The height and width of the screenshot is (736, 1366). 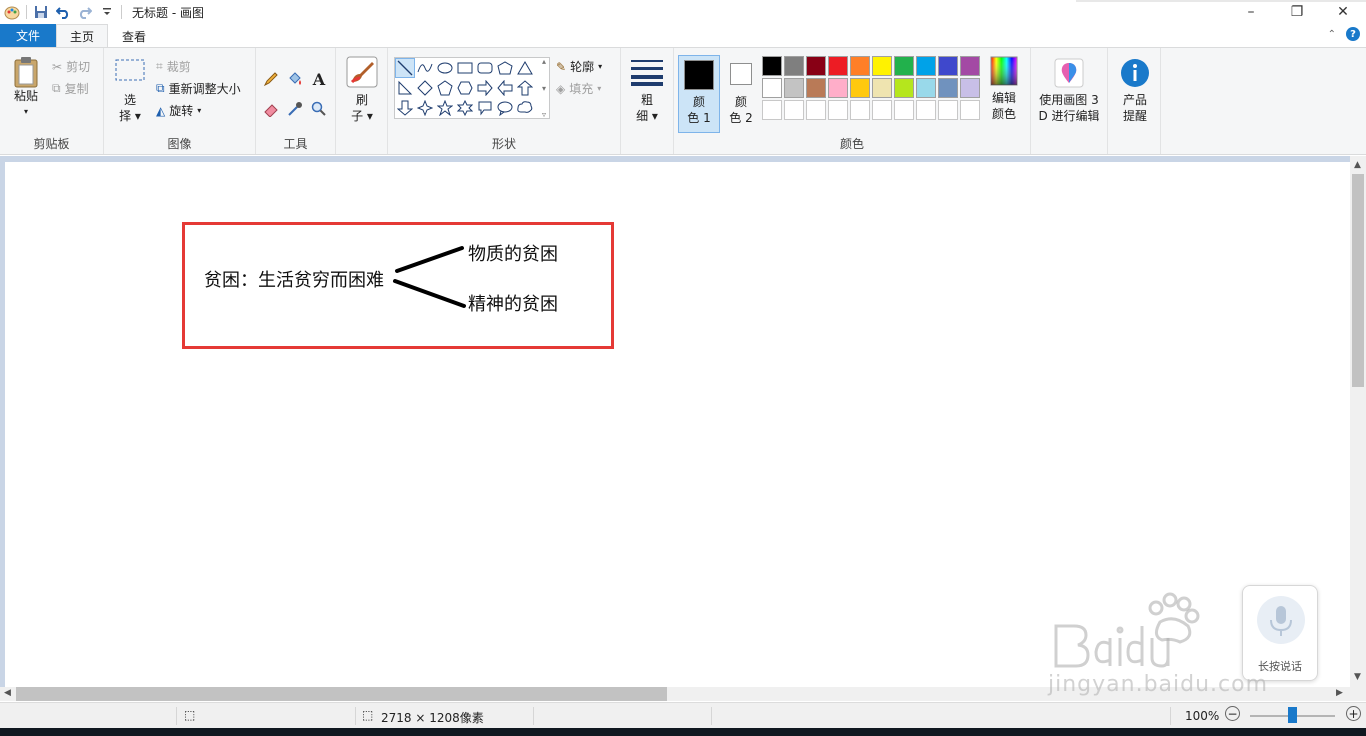 What do you see at coordinates (198, 88) in the screenshot?
I see `resize-button: ⧉ 重新调整大小` at bounding box center [198, 88].